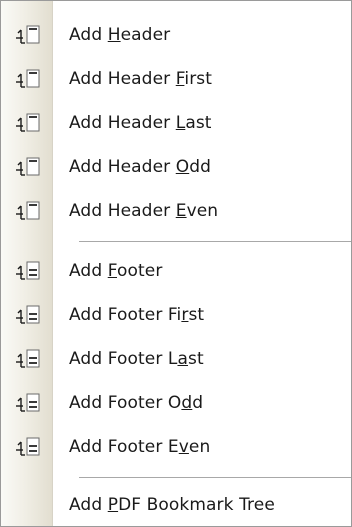 This screenshot has height=527, width=352. I want to click on menu-item-add-header: Add Header, so click(176, 35).